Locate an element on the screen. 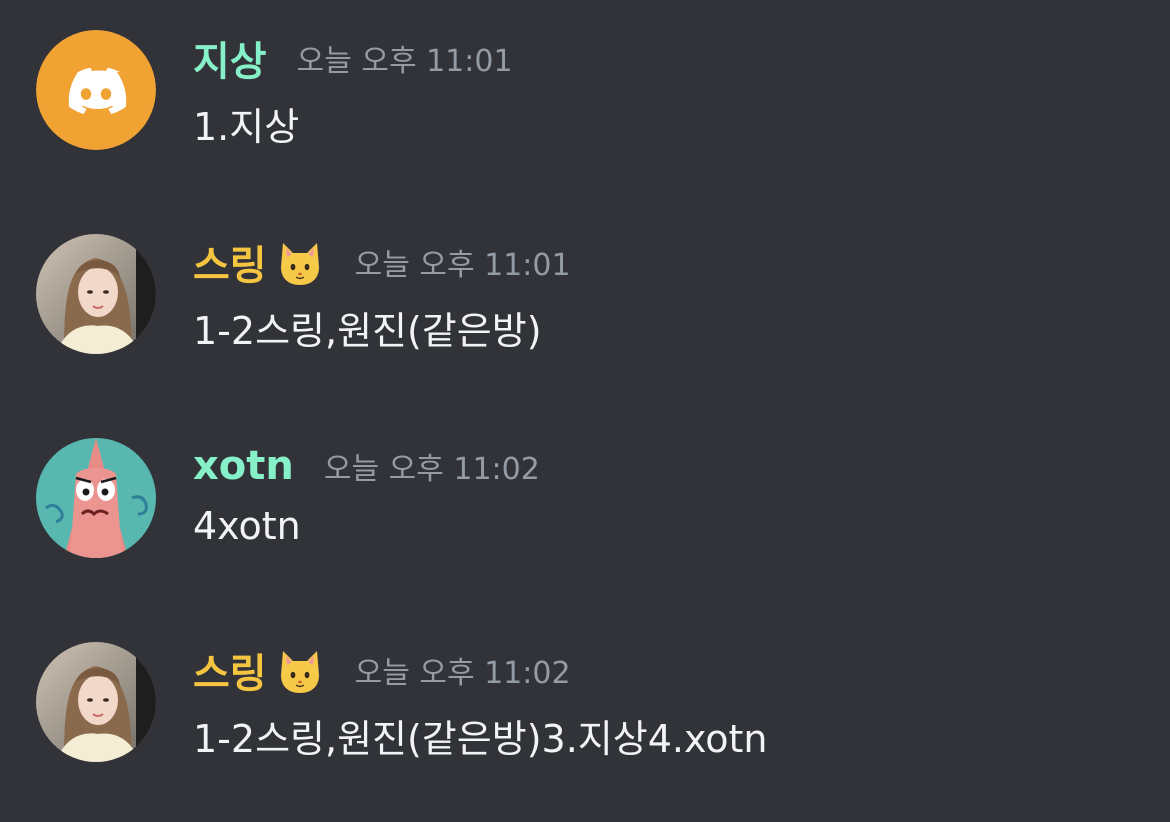 This screenshot has width=1170, height=822. username: 지상 is located at coordinates (230, 58).